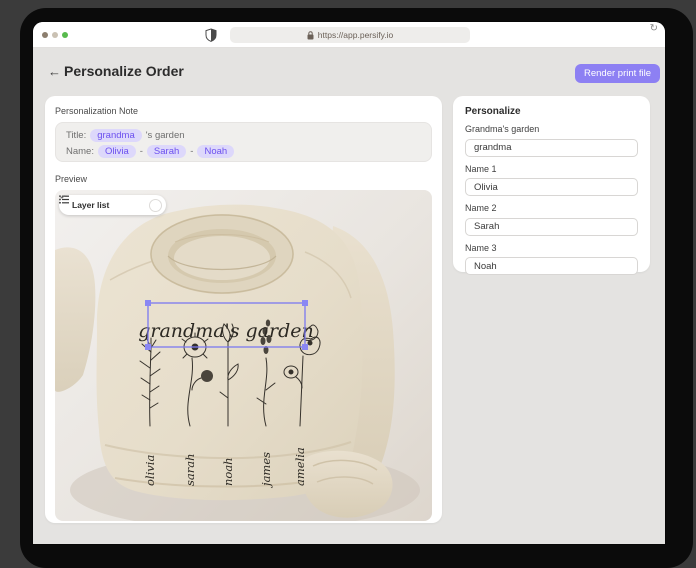  What do you see at coordinates (481, 168) in the screenshot?
I see `field-label-name-1: Name 1` at bounding box center [481, 168].